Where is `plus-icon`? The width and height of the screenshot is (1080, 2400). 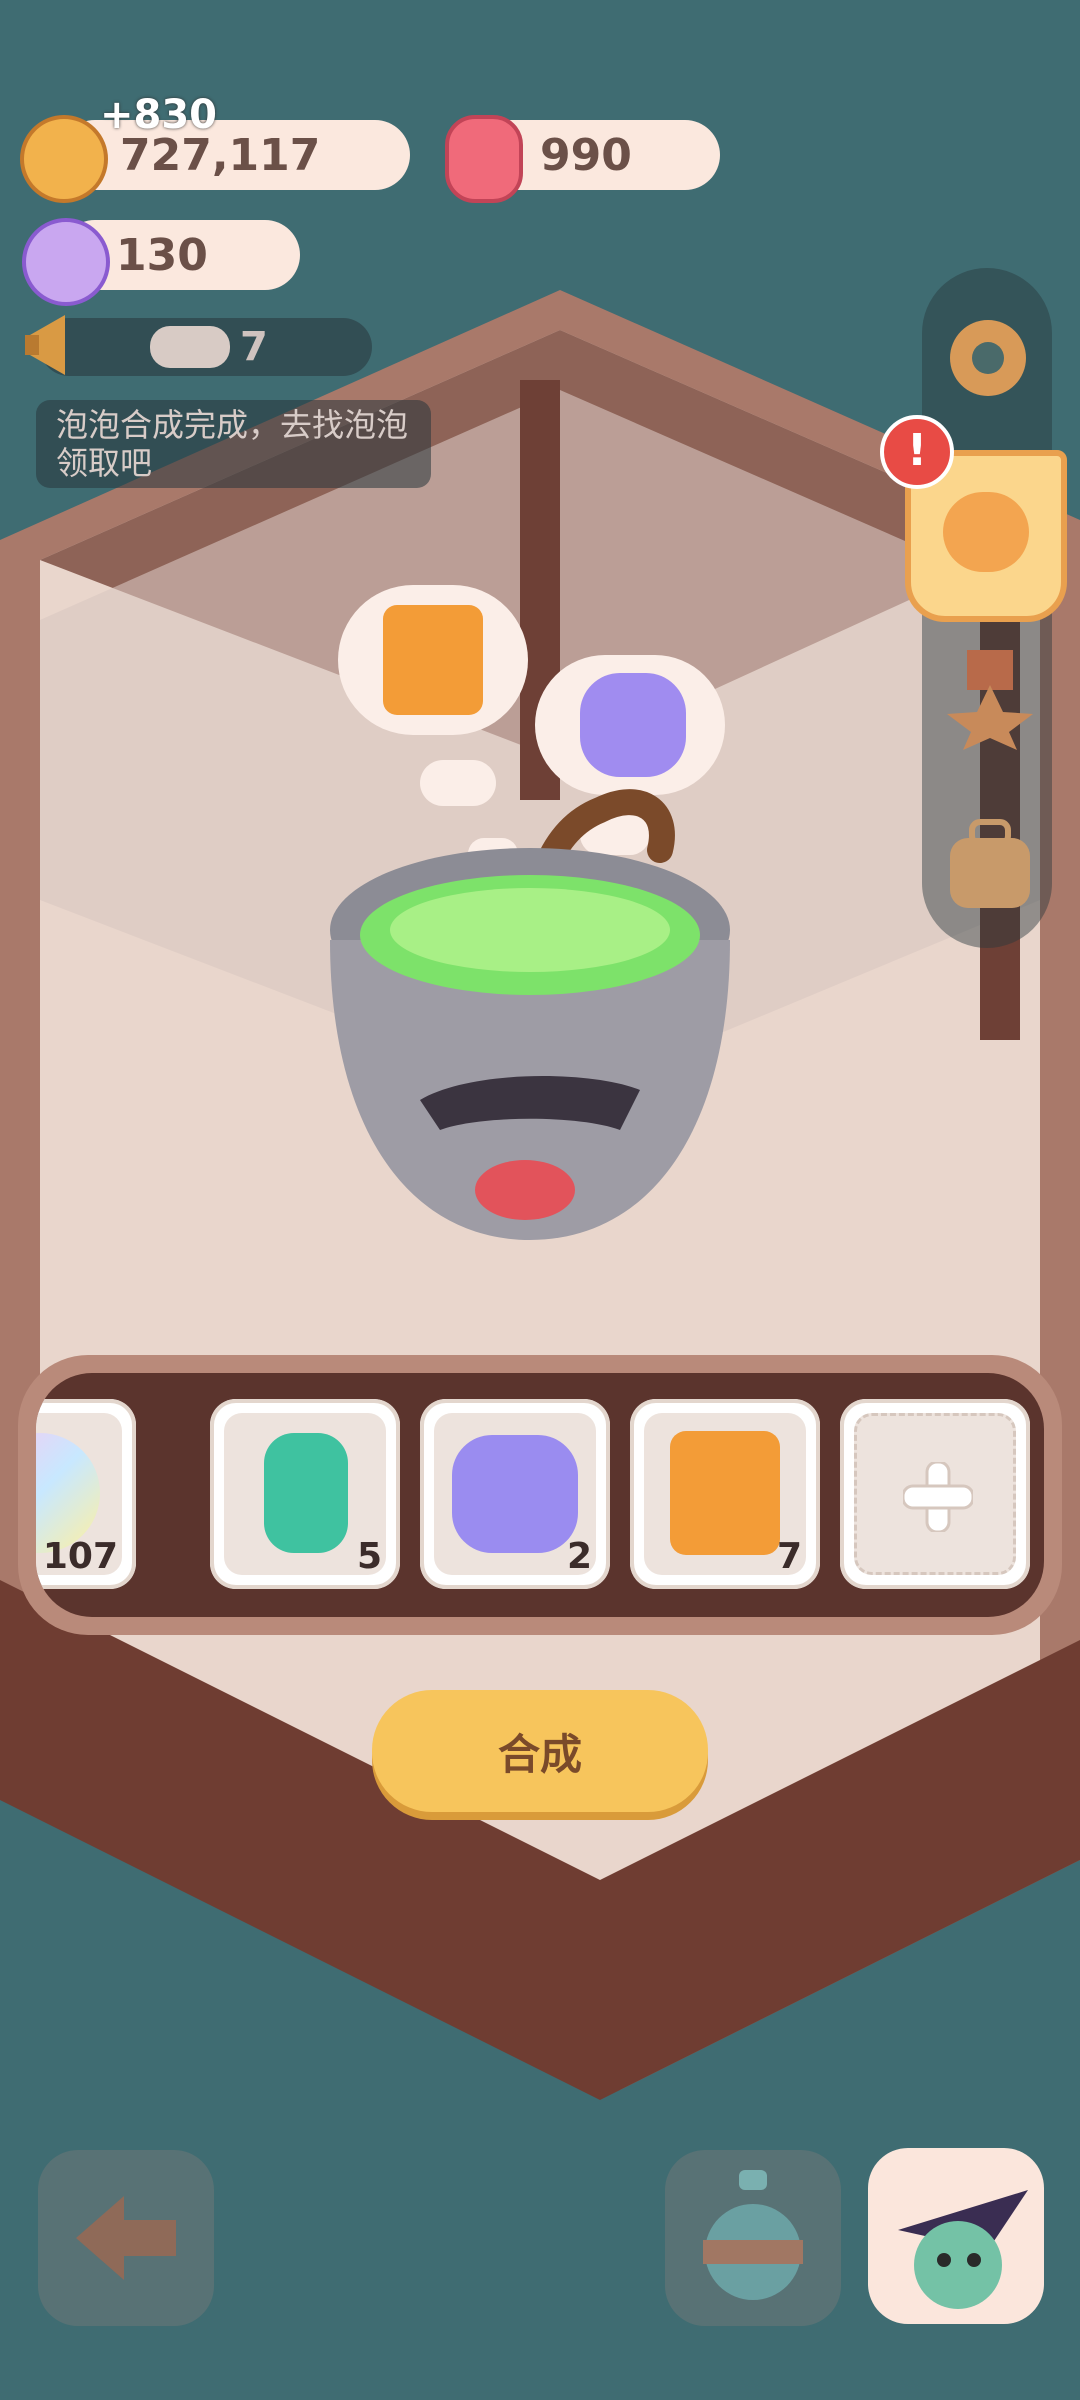
plus-icon is located at coordinates (938, 1497).